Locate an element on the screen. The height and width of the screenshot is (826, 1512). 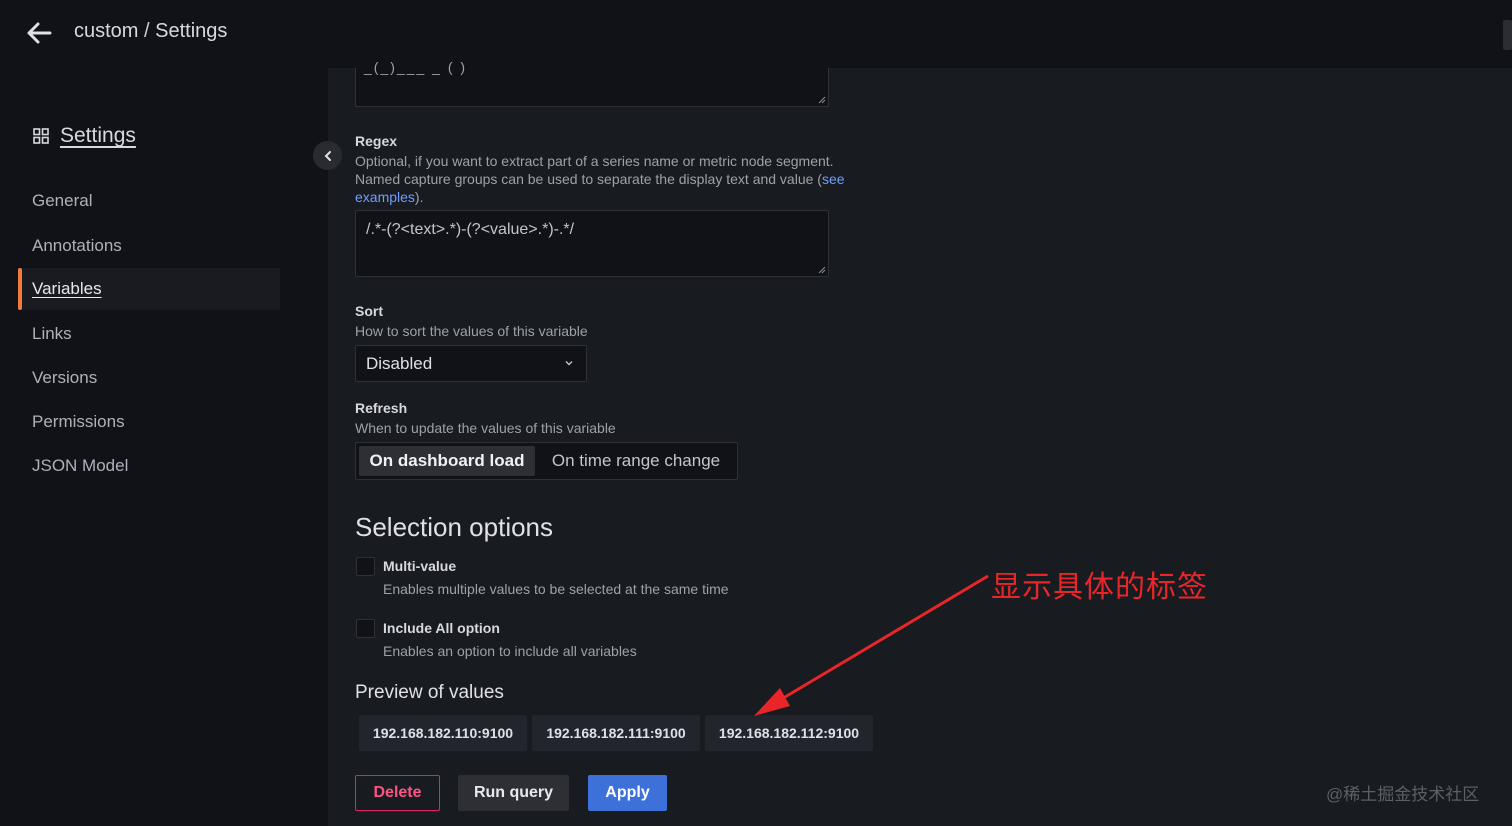
preview-value-chip: 192.168.182.111:9100 is located at coordinates (616, 733).